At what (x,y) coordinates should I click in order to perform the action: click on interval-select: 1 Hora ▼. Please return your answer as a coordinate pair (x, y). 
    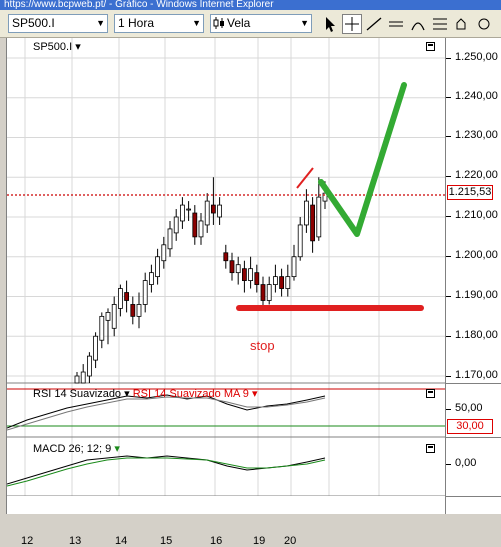
    Looking at the image, I should click on (159, 23).